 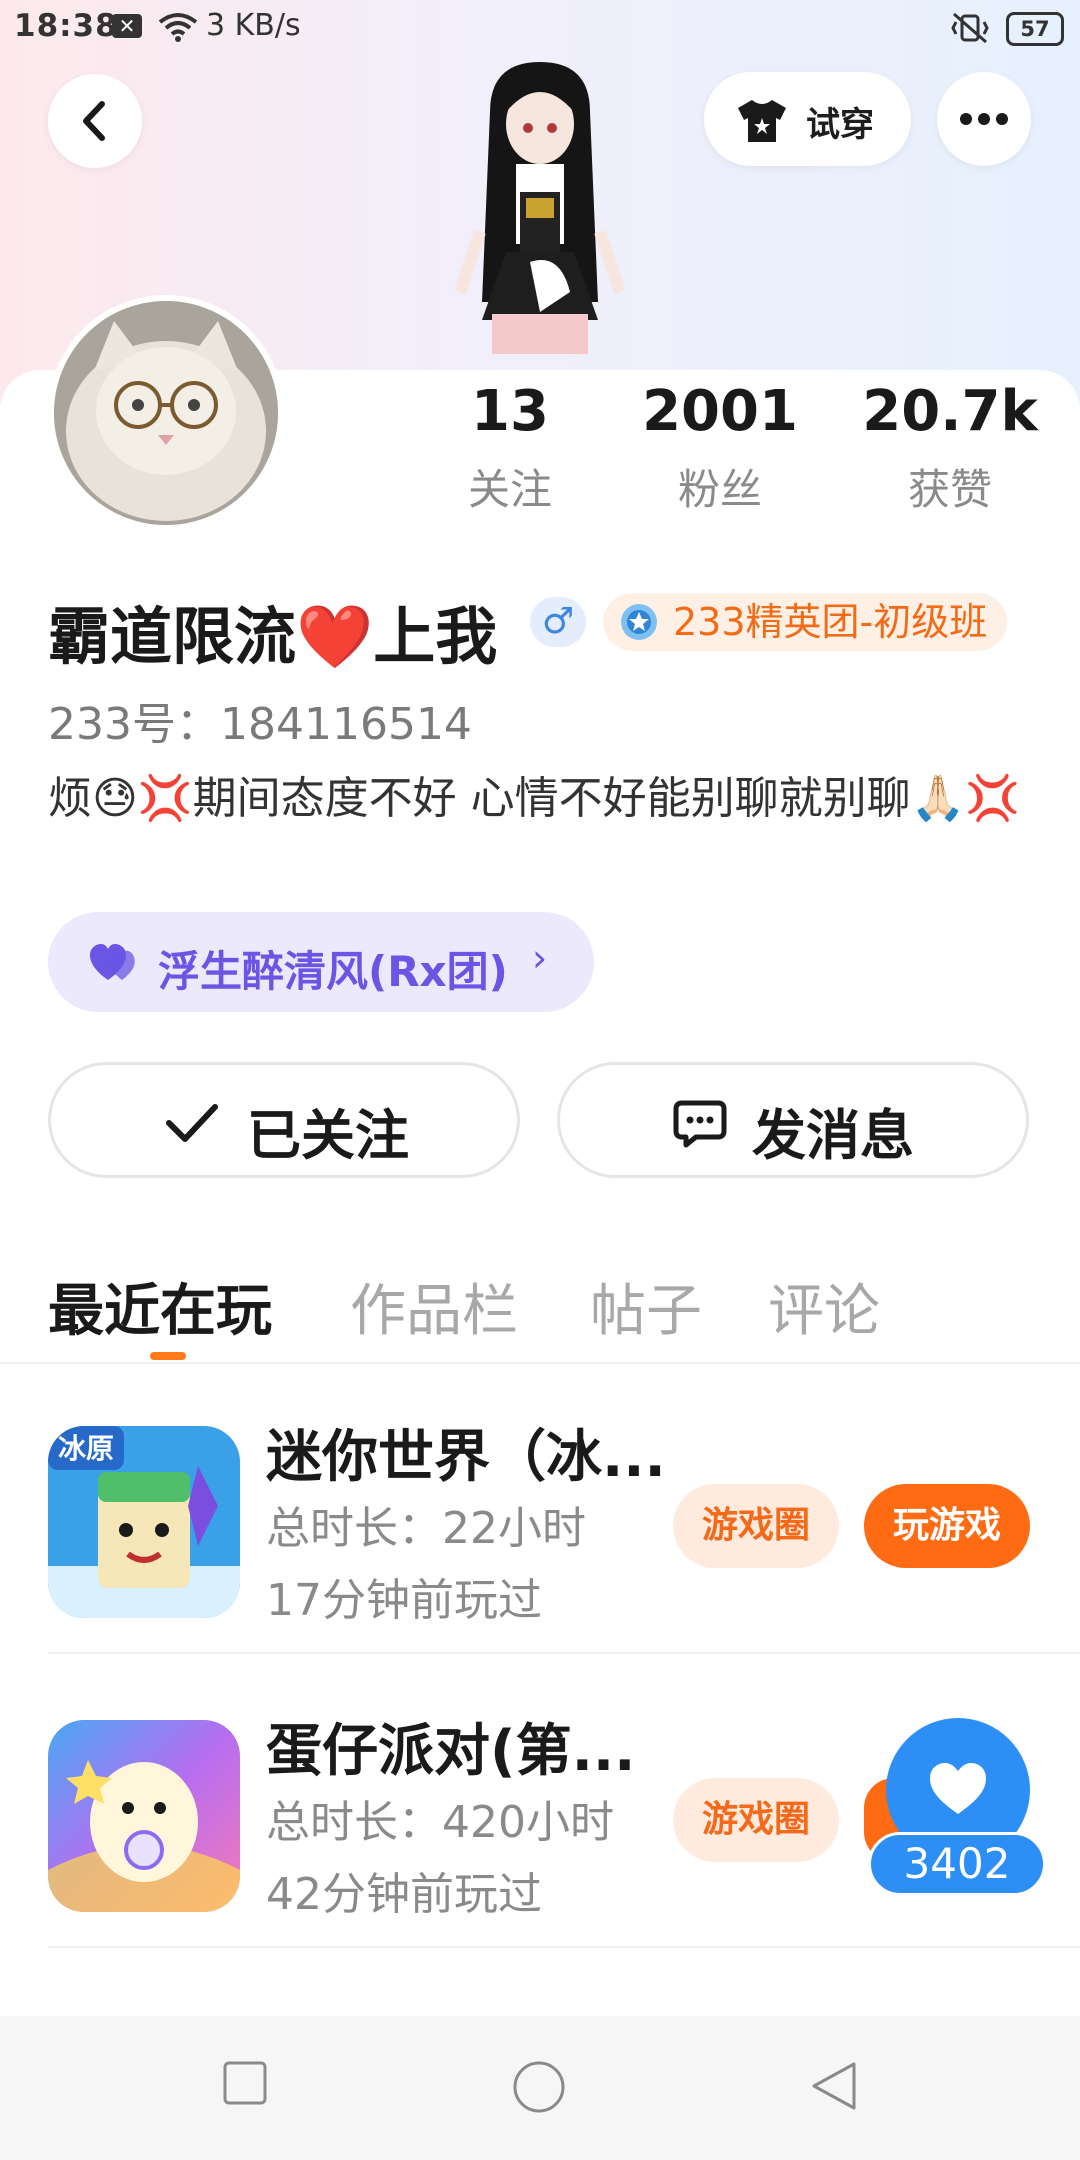 What do you see at coordinates (144, 1522) in the screenshot?
I see `game-icon-mini-world: 冰原` at bounding box center [144, 1522].